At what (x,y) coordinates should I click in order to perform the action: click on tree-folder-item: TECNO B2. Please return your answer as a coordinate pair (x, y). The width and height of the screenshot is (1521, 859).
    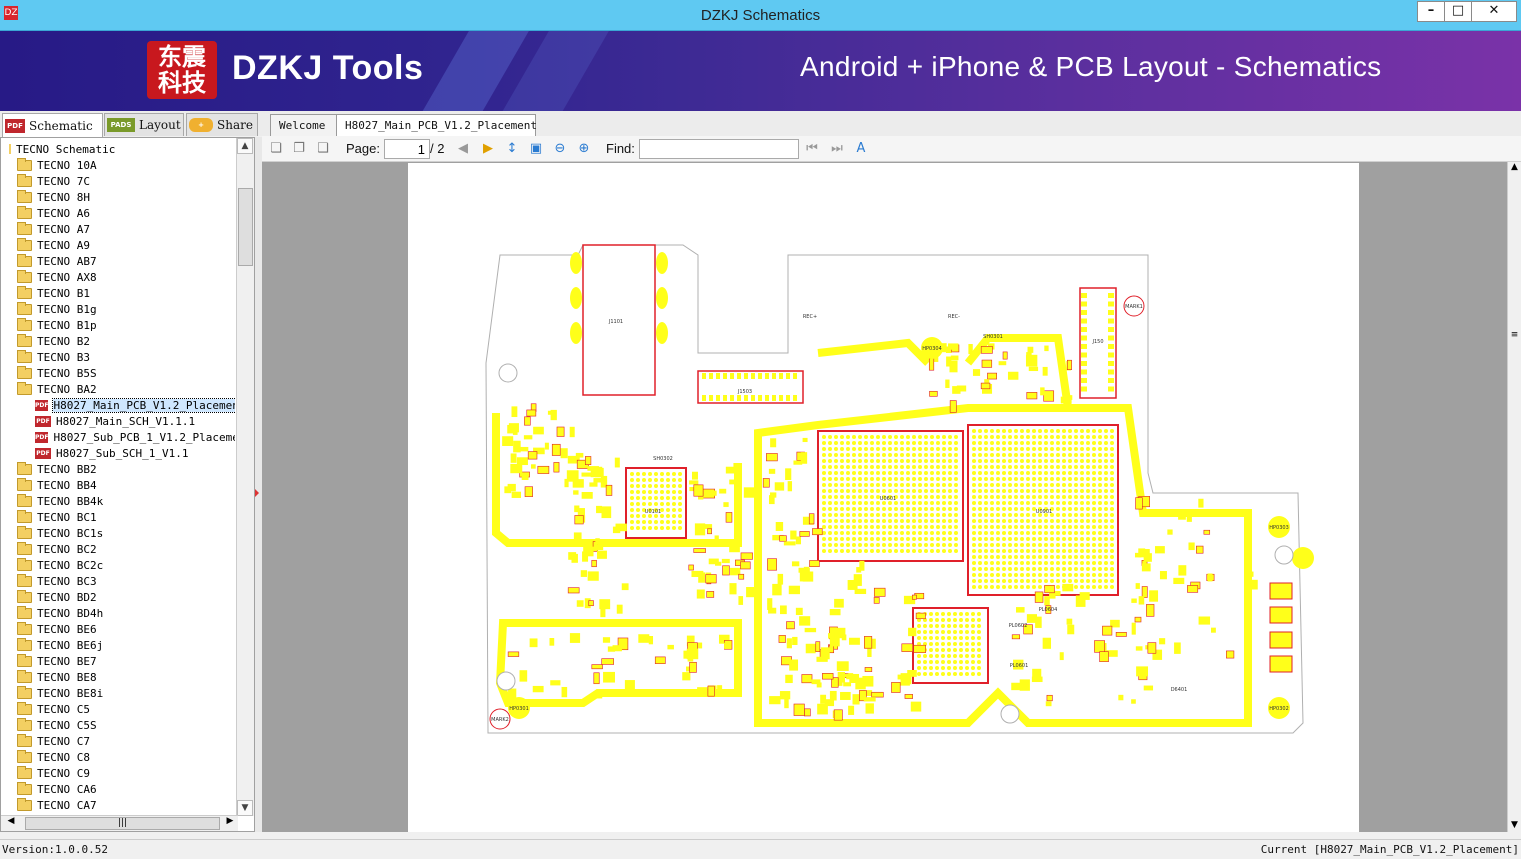
    Looking at the image, I should click on (119, 341).